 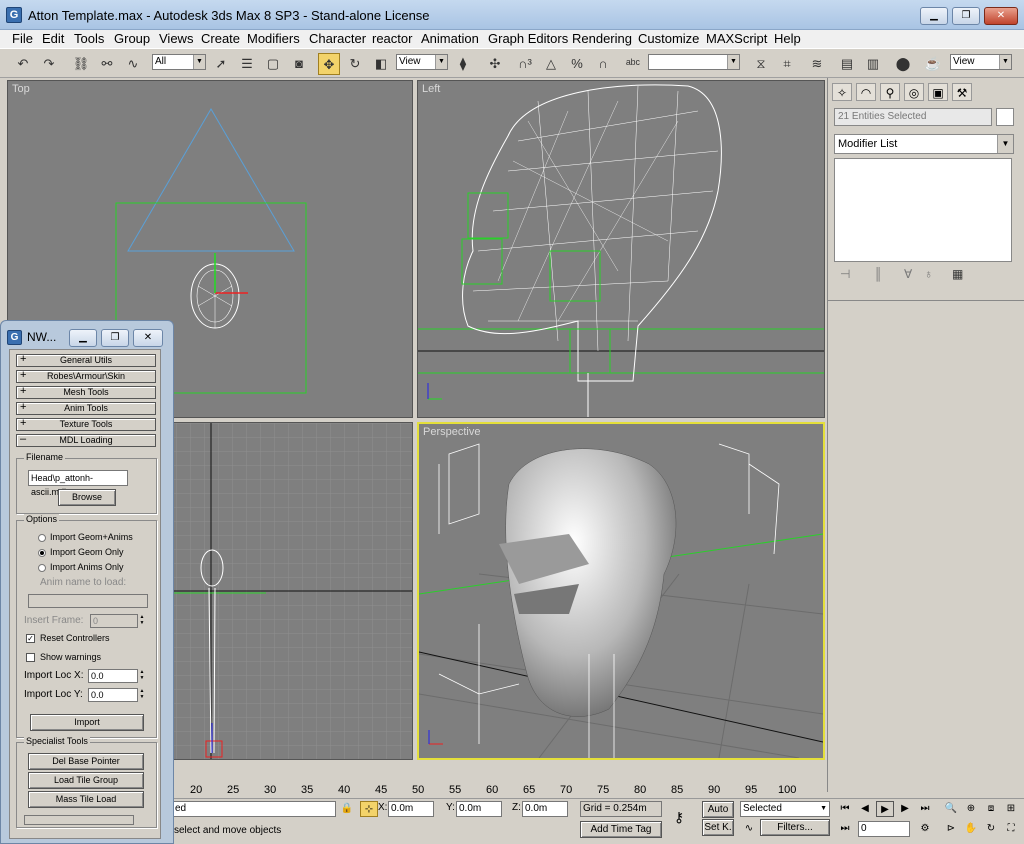 What do you see at coordinates (951, 829) in the screenshot?
I see `field-of-view-icon: ⊳` at bounding box center [951, 829].